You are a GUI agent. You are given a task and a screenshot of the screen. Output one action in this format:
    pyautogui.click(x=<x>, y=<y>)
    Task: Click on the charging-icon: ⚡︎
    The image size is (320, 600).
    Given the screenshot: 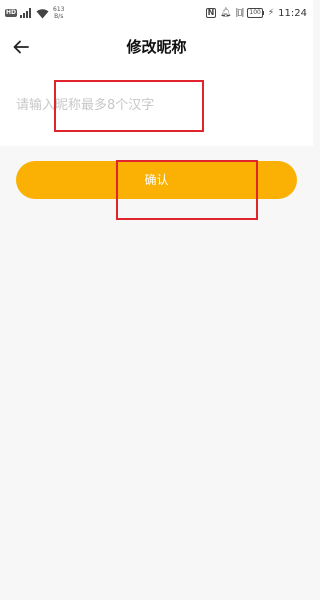 What is the action you would take?
    pyautogui.click(x=271, y=13)
    